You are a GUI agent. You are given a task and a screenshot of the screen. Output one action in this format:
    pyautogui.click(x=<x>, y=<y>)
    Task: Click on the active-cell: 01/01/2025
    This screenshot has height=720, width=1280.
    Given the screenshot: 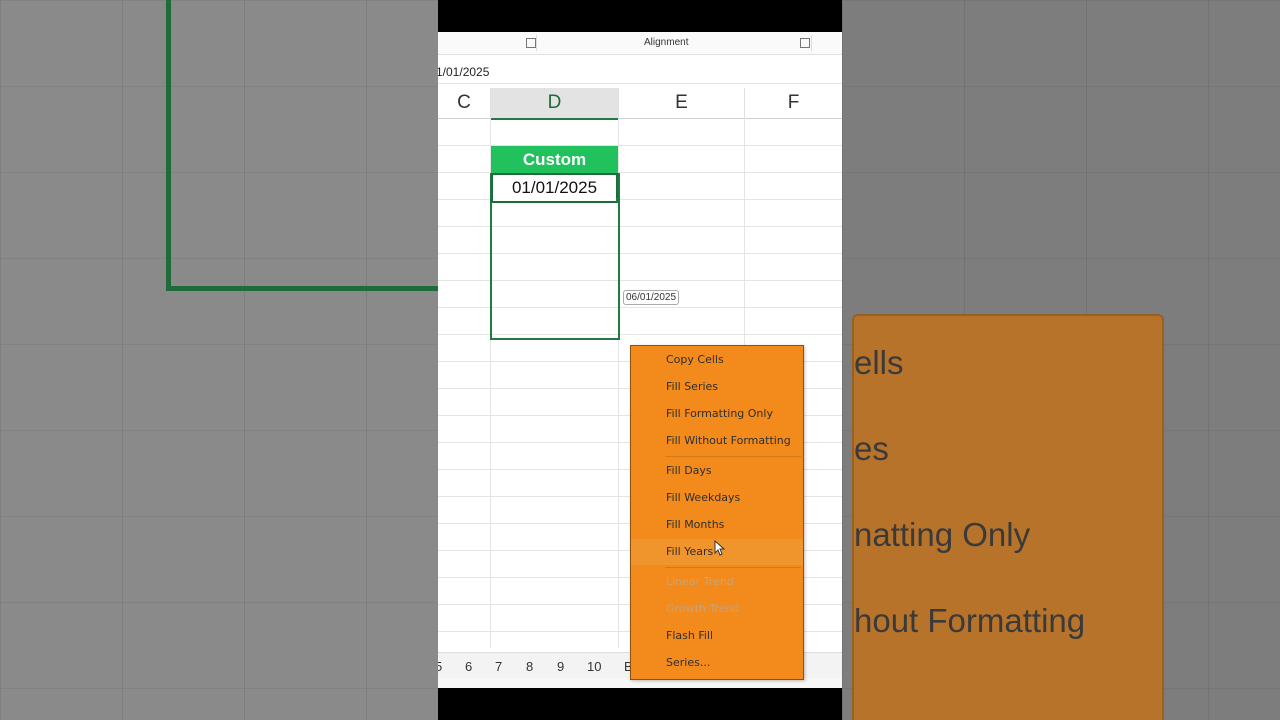 What is the action you would take?
    pyautogui.click(x=554, y=188)
    